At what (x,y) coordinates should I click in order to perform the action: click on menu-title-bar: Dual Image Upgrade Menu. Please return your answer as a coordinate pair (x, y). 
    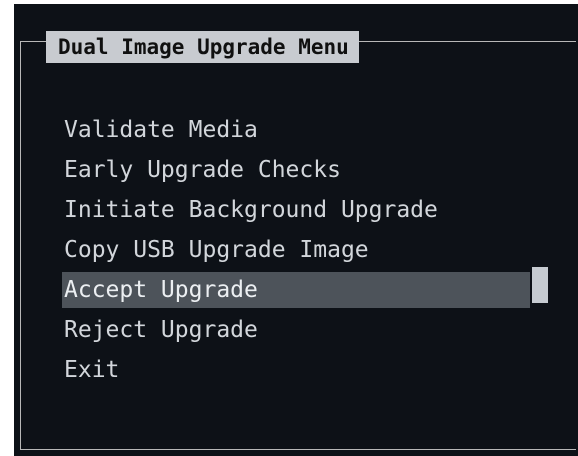
    Looking at the image, I should click on (202, 47).